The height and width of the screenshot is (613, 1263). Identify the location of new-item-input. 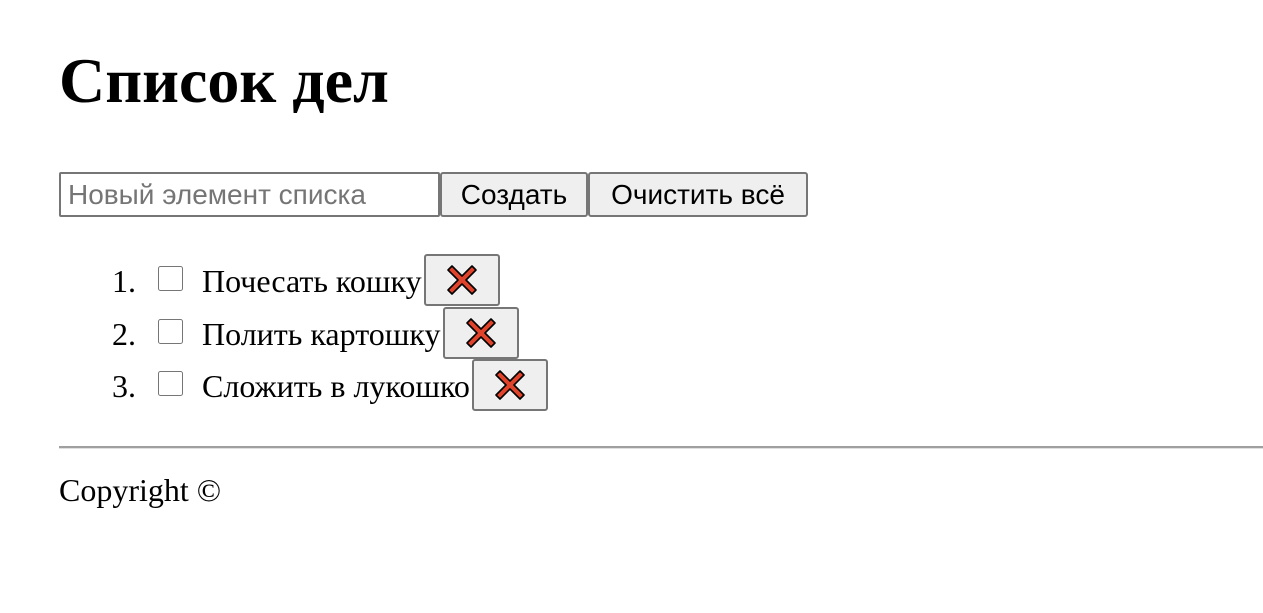
(249, 194).